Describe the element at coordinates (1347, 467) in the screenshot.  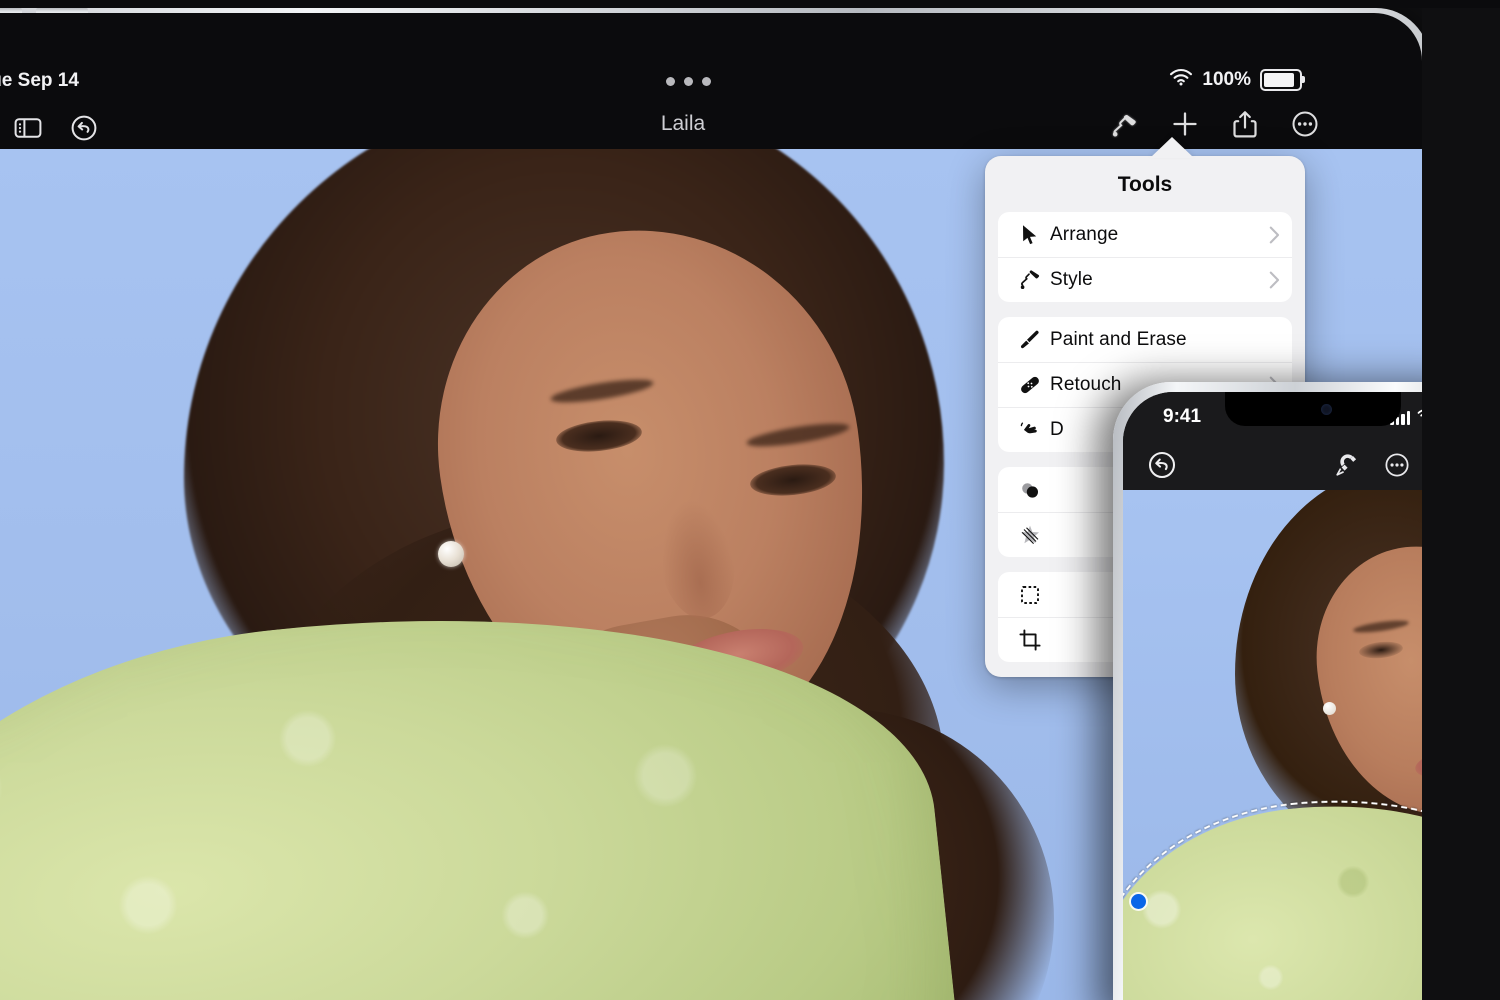
I see `magnetic-lasso-icon` at that location.